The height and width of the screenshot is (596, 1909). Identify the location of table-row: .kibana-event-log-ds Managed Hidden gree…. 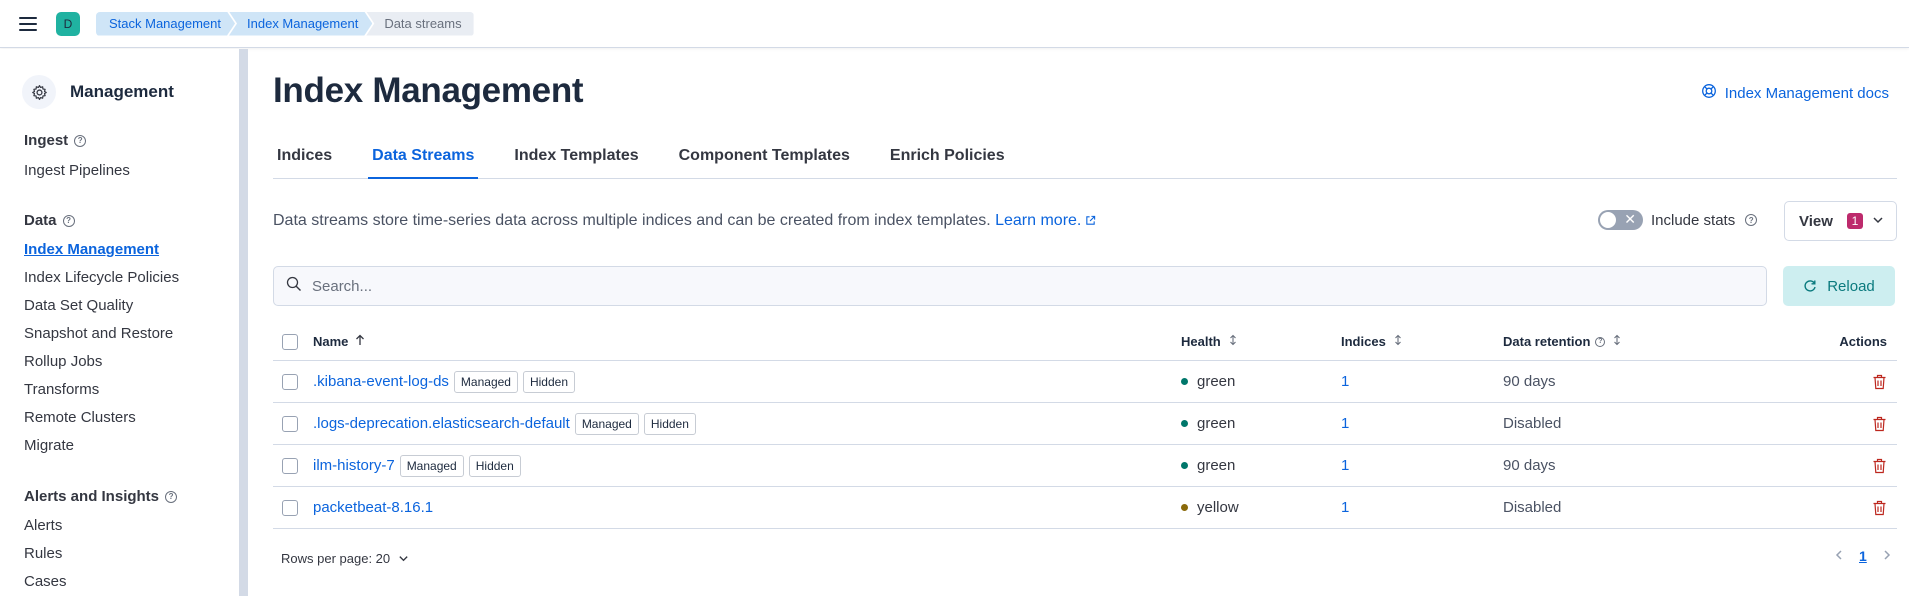
(1085, 382).